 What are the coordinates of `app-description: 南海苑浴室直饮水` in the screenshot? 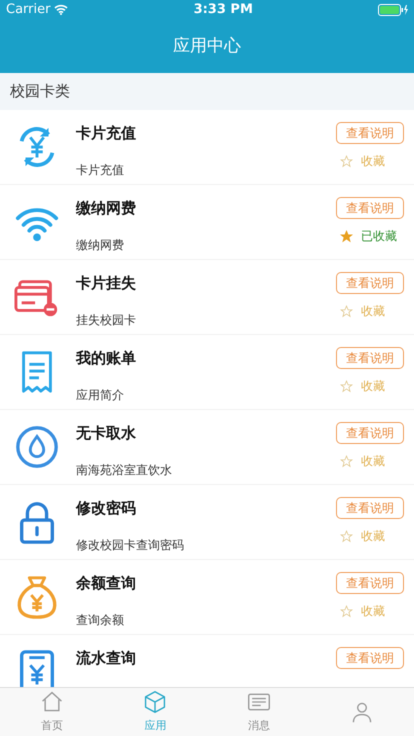 It's located at (124, 470).